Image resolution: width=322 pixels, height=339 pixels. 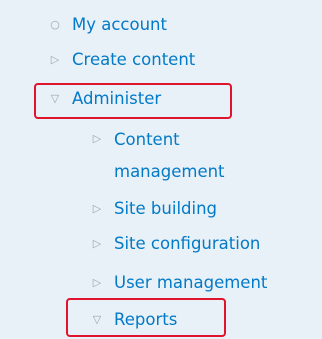 I want to click on menu-item-content-management: ▷ Content management, so click(x=180, y=156).